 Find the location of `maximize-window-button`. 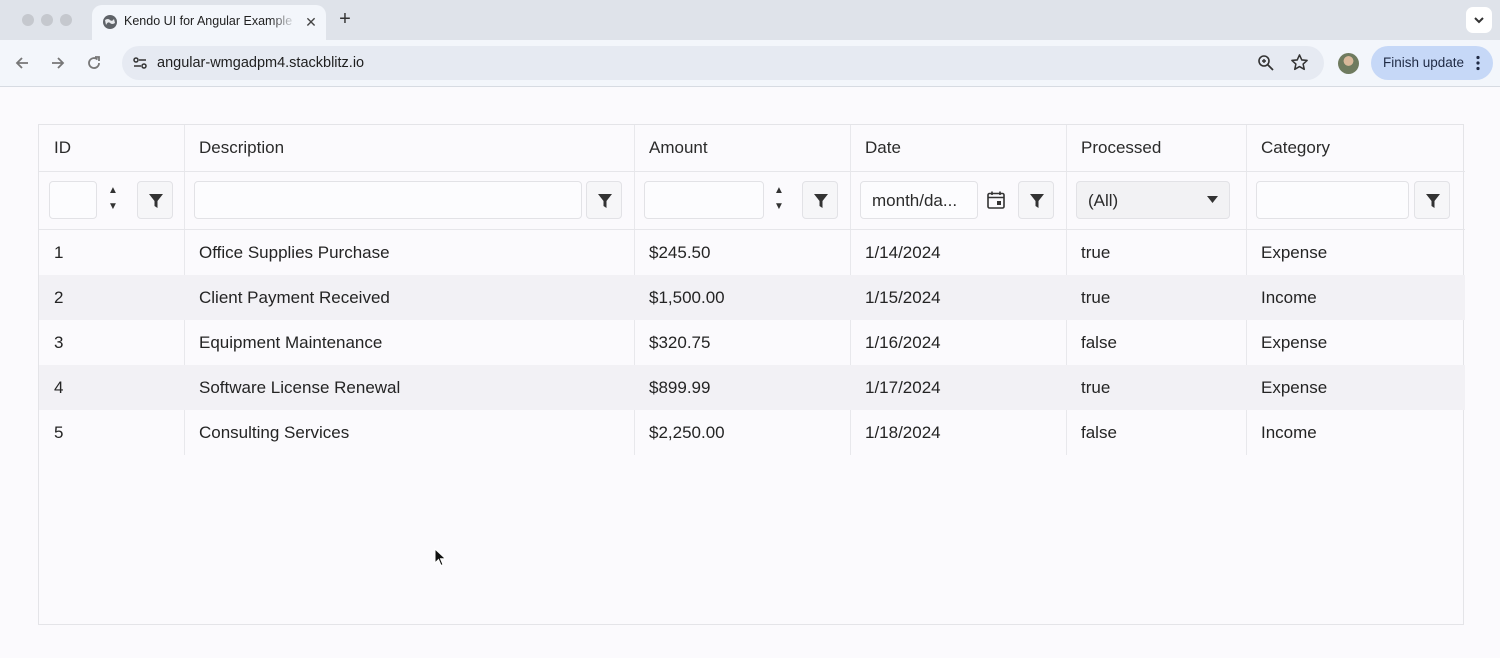

maximize-window-button is located at coordinates (66, 20).